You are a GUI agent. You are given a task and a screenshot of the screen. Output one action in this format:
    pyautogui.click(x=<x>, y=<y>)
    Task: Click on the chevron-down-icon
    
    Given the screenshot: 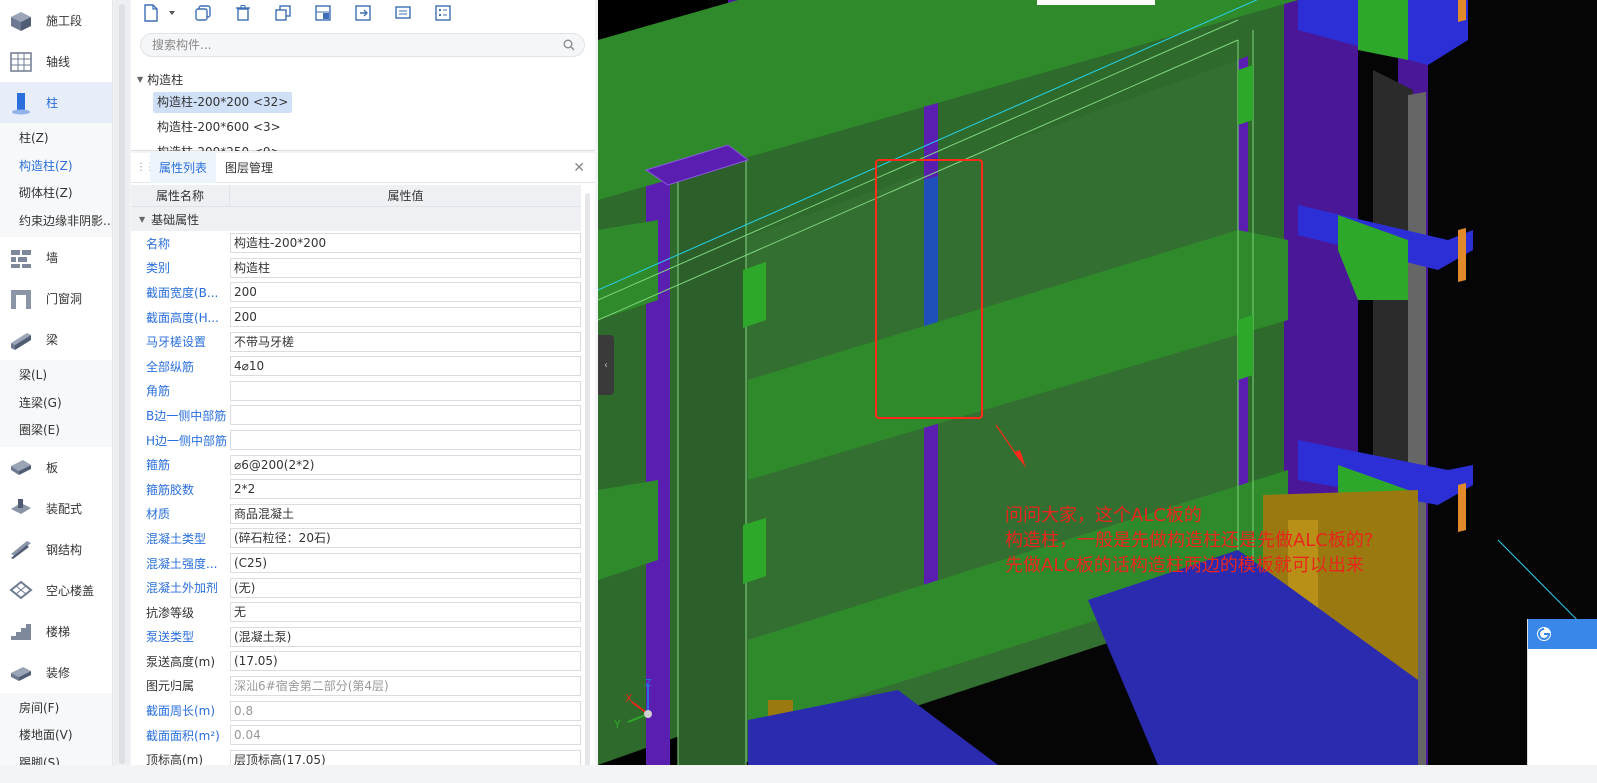 What is the action you would take?
    pyautogui.click(x=172, y=13)
    